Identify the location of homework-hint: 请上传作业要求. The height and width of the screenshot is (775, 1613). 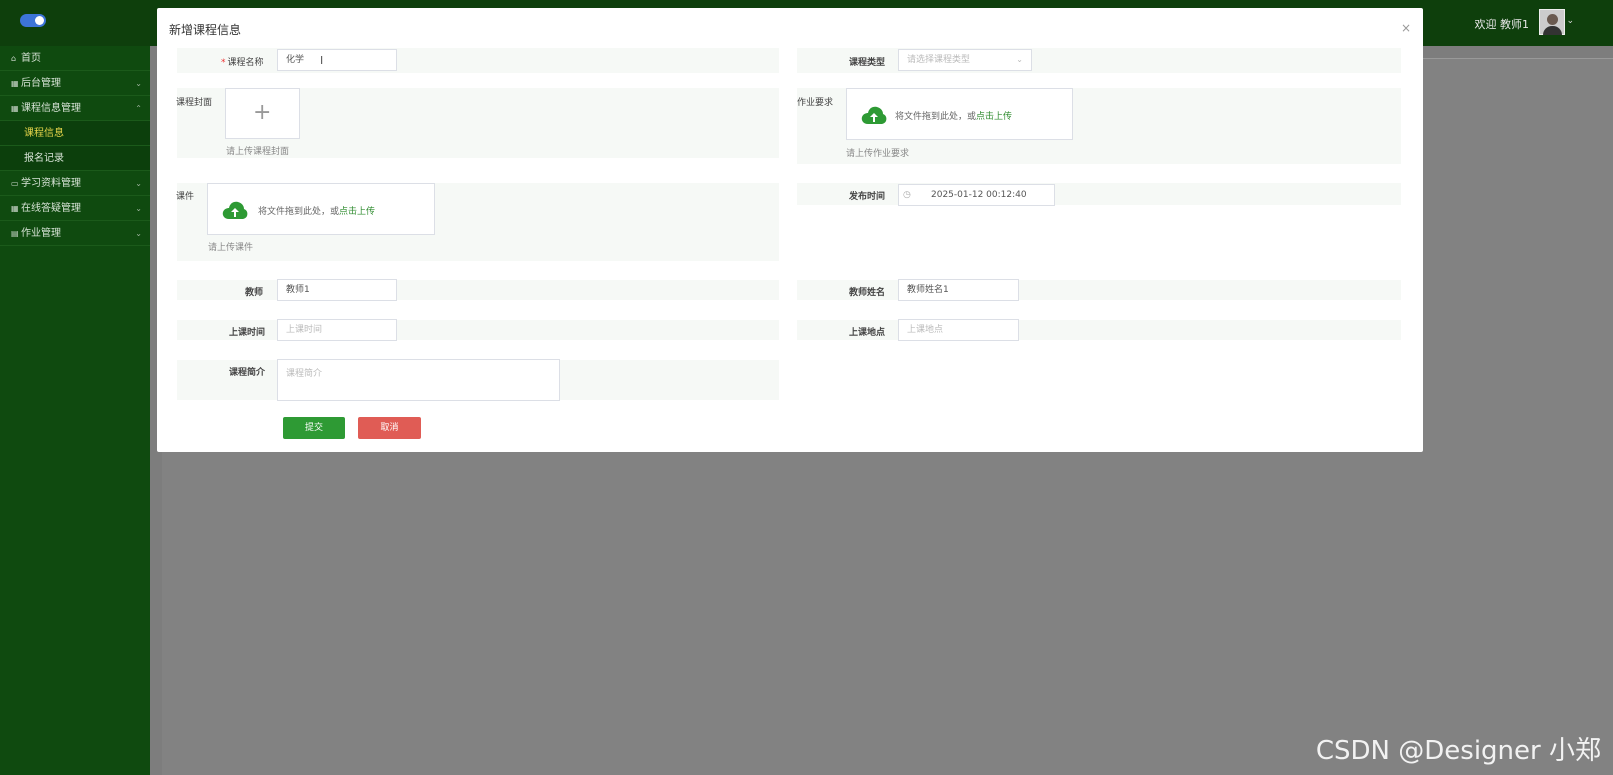
(878, 154).